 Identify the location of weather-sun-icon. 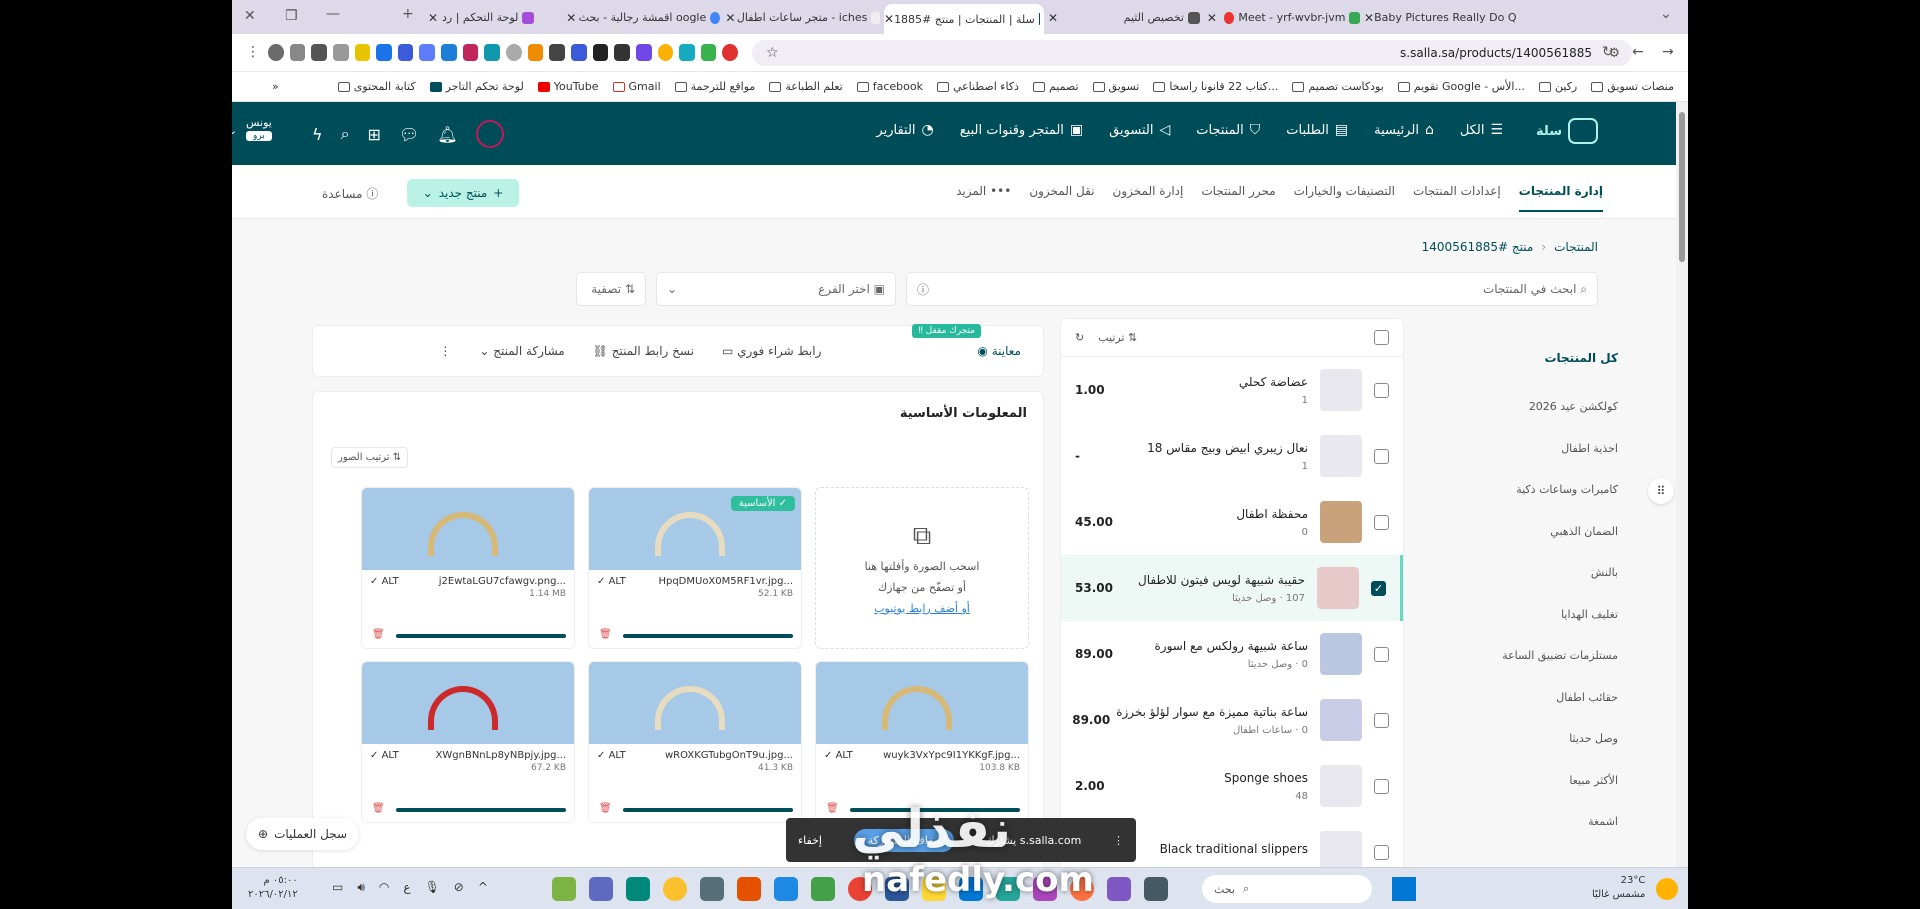
(1667, 889).